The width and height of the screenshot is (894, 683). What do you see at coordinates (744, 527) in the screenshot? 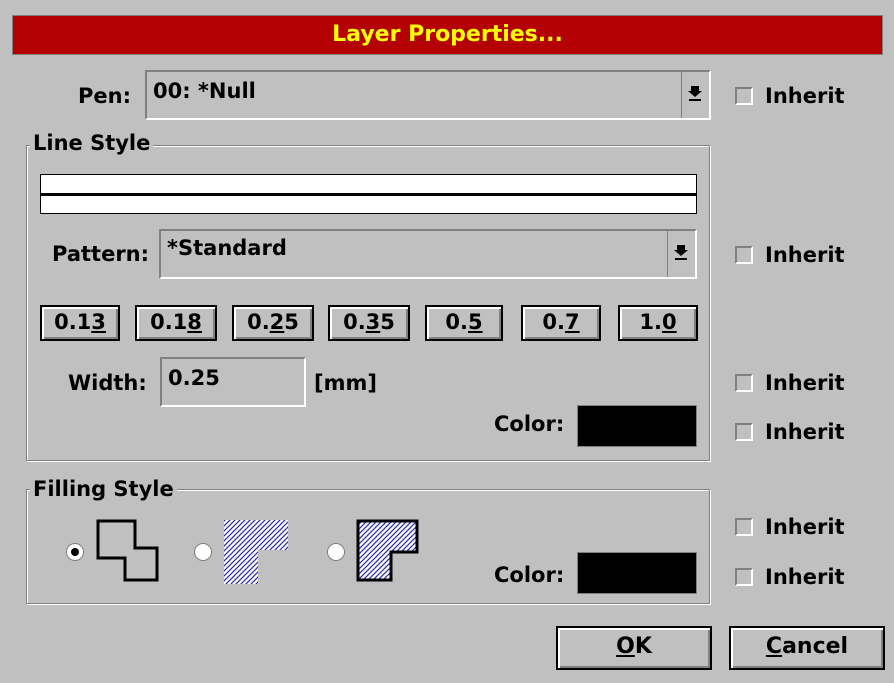
I see `filling-inherit-checkbox` at bounding box center [744, 527].